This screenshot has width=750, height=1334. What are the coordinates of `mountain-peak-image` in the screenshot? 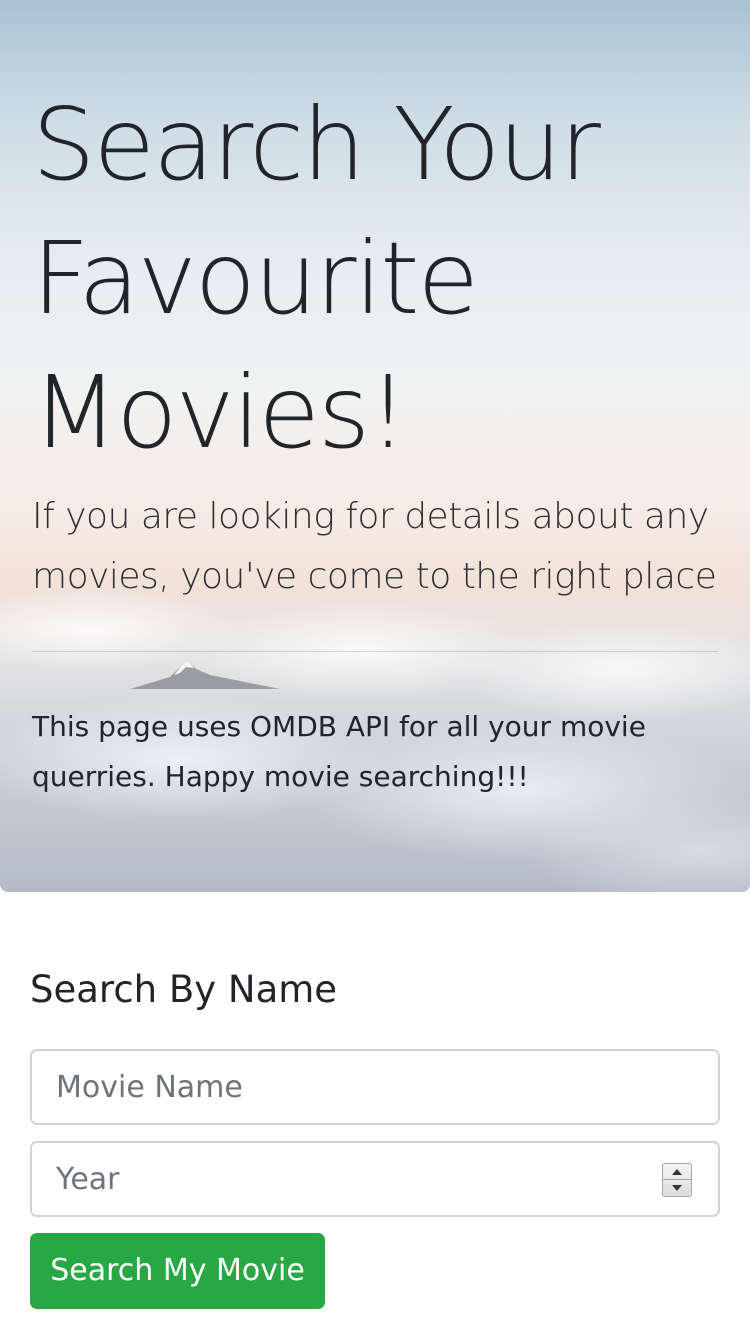 It's located at (205, 675).